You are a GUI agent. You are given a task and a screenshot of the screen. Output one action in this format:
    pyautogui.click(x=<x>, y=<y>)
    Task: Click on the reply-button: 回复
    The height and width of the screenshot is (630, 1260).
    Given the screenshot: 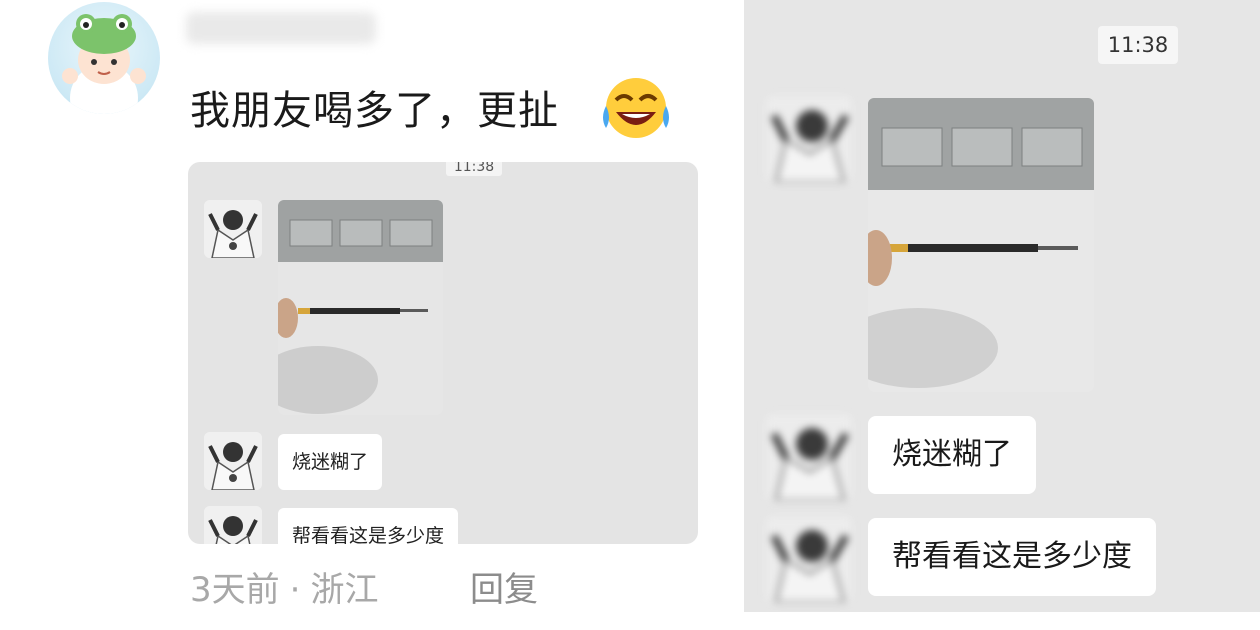 What is the action you would take?
    pyautogui.click(x=504, y=586)
    